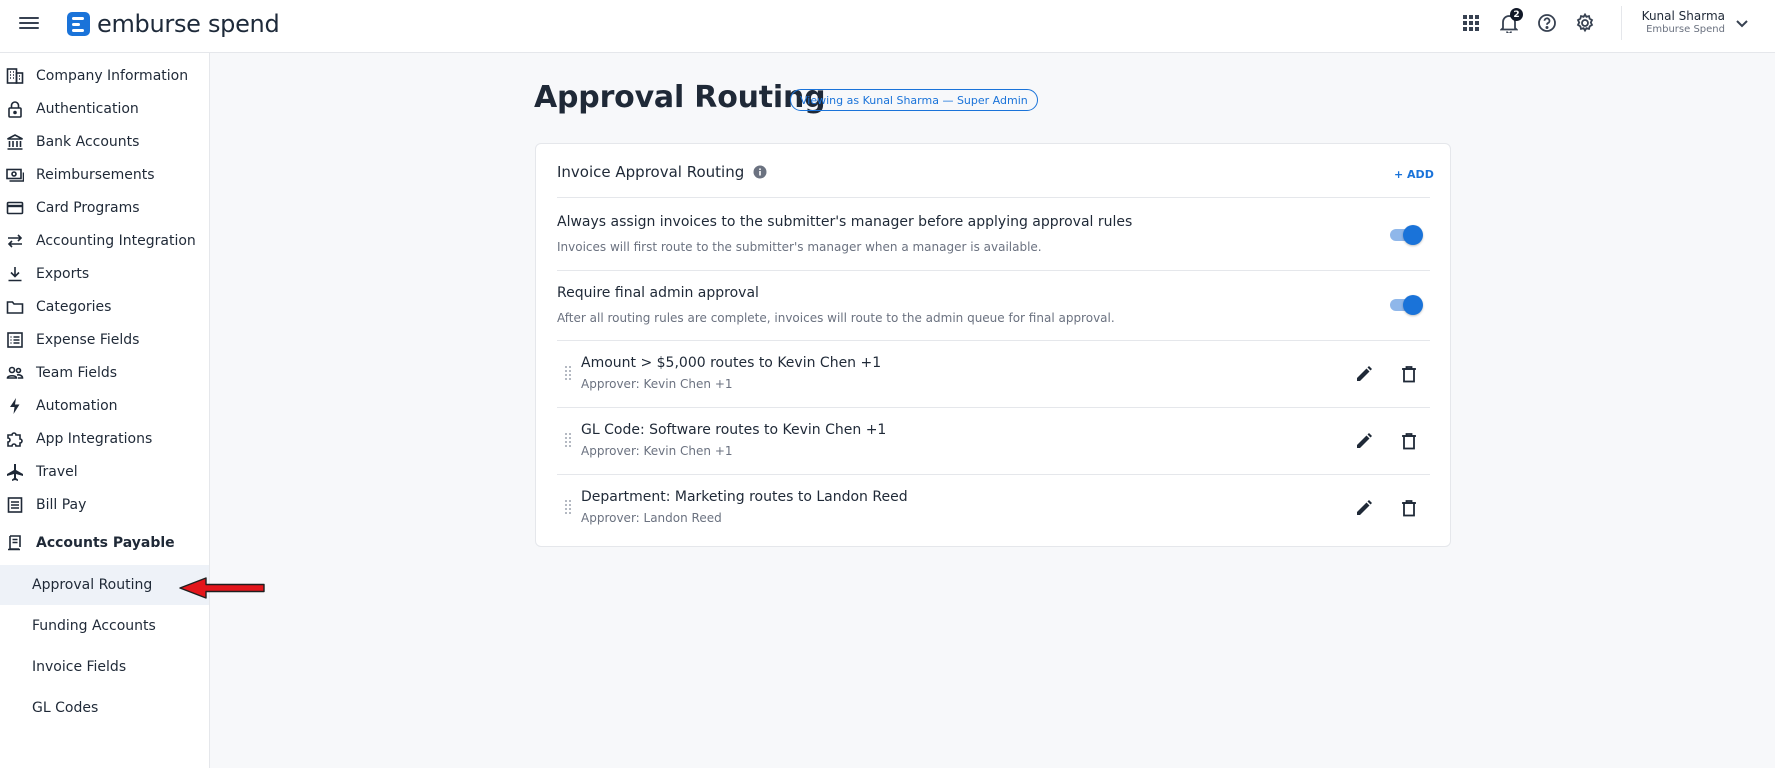  I want to click on sidebar-item-app-integrations: App Integrations, so click(104, 439).